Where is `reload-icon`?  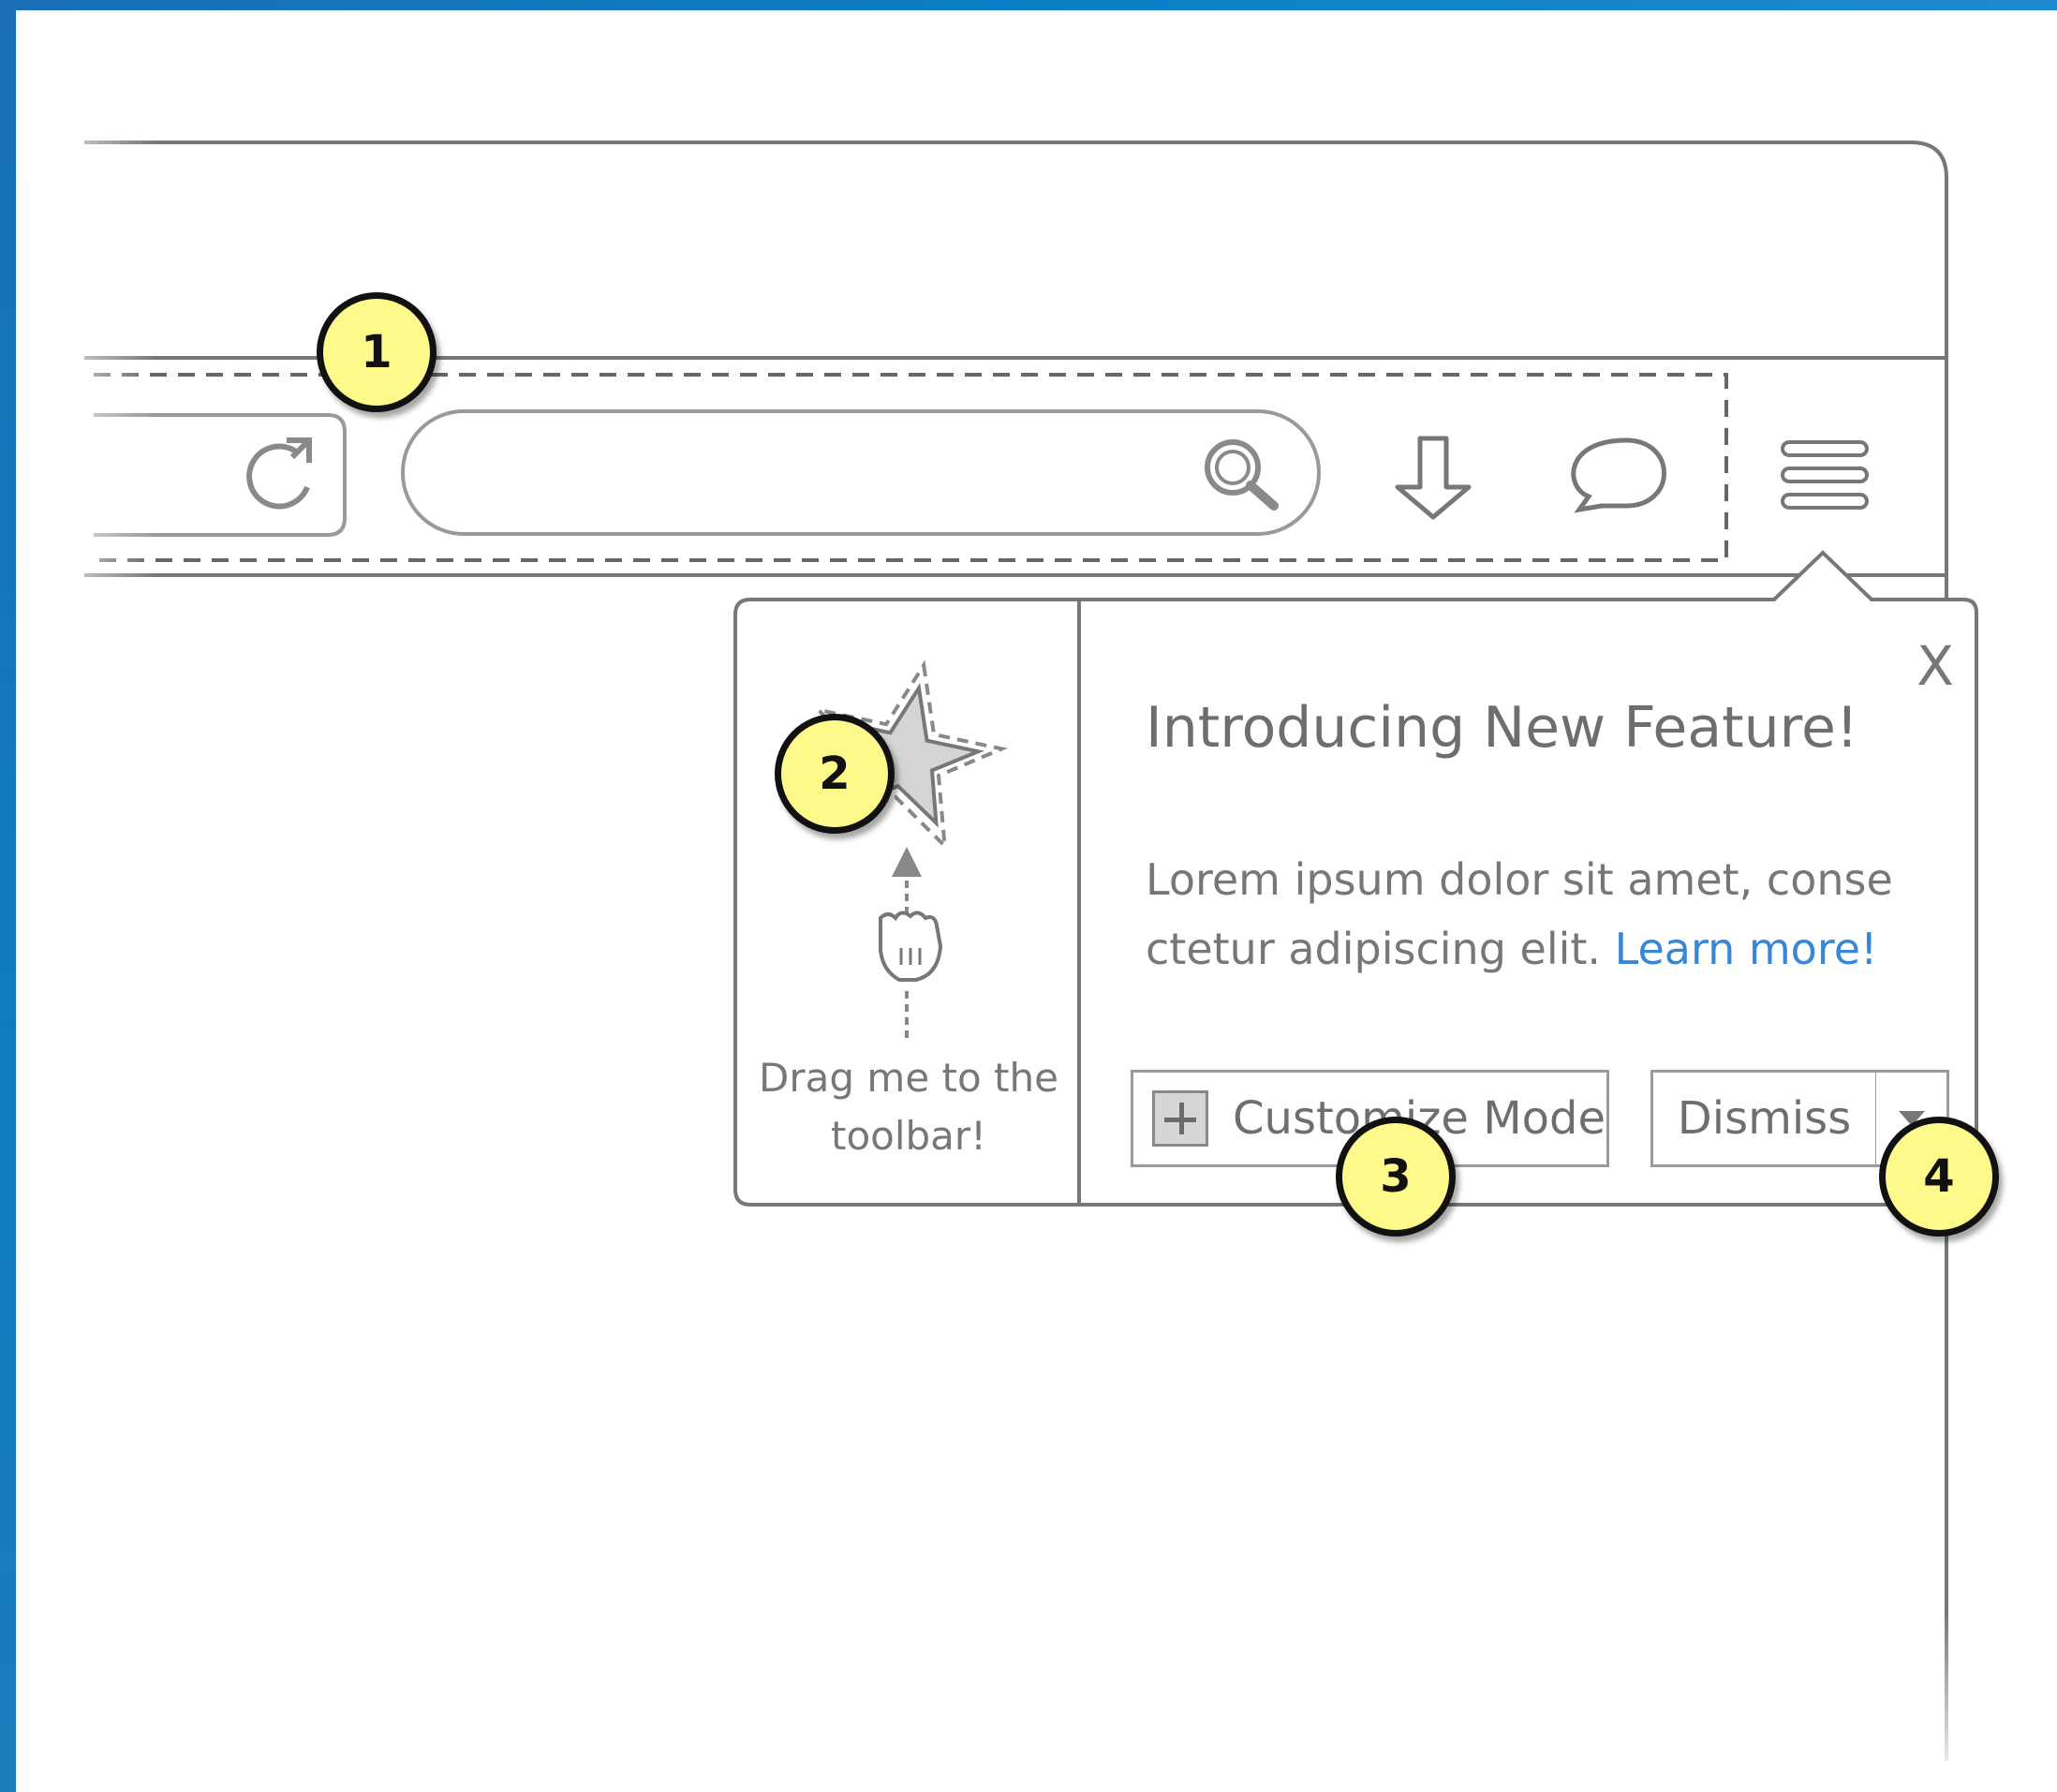
reload-icon is located at coordinates (279, 473).